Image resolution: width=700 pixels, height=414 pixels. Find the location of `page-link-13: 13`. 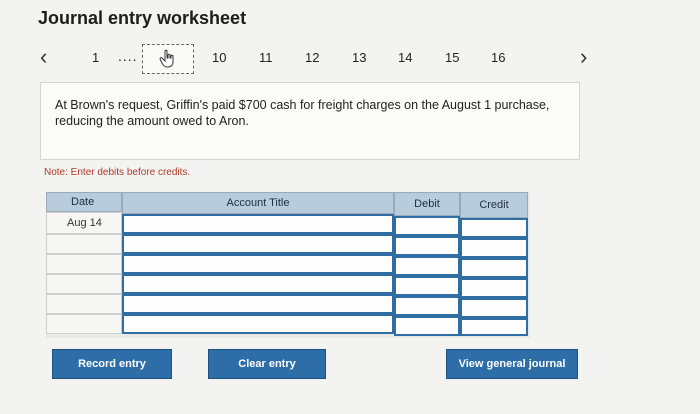

page-link-13: 13 is located at coordinates (359, 57).